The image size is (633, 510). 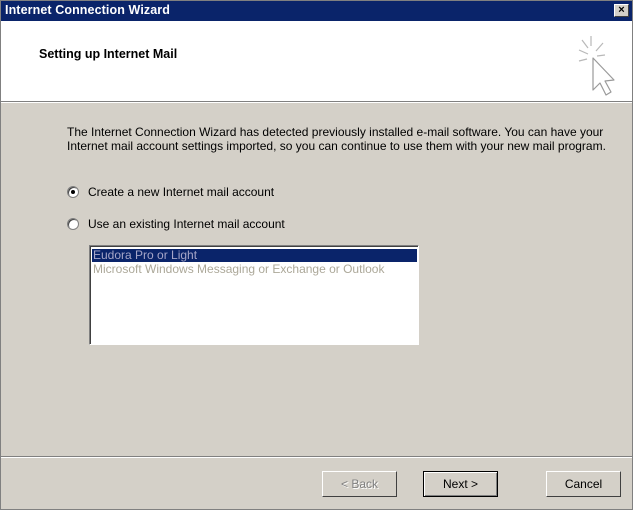 I want to click on list-item: Eudora Pro or Light, so click(x=254, y=255).